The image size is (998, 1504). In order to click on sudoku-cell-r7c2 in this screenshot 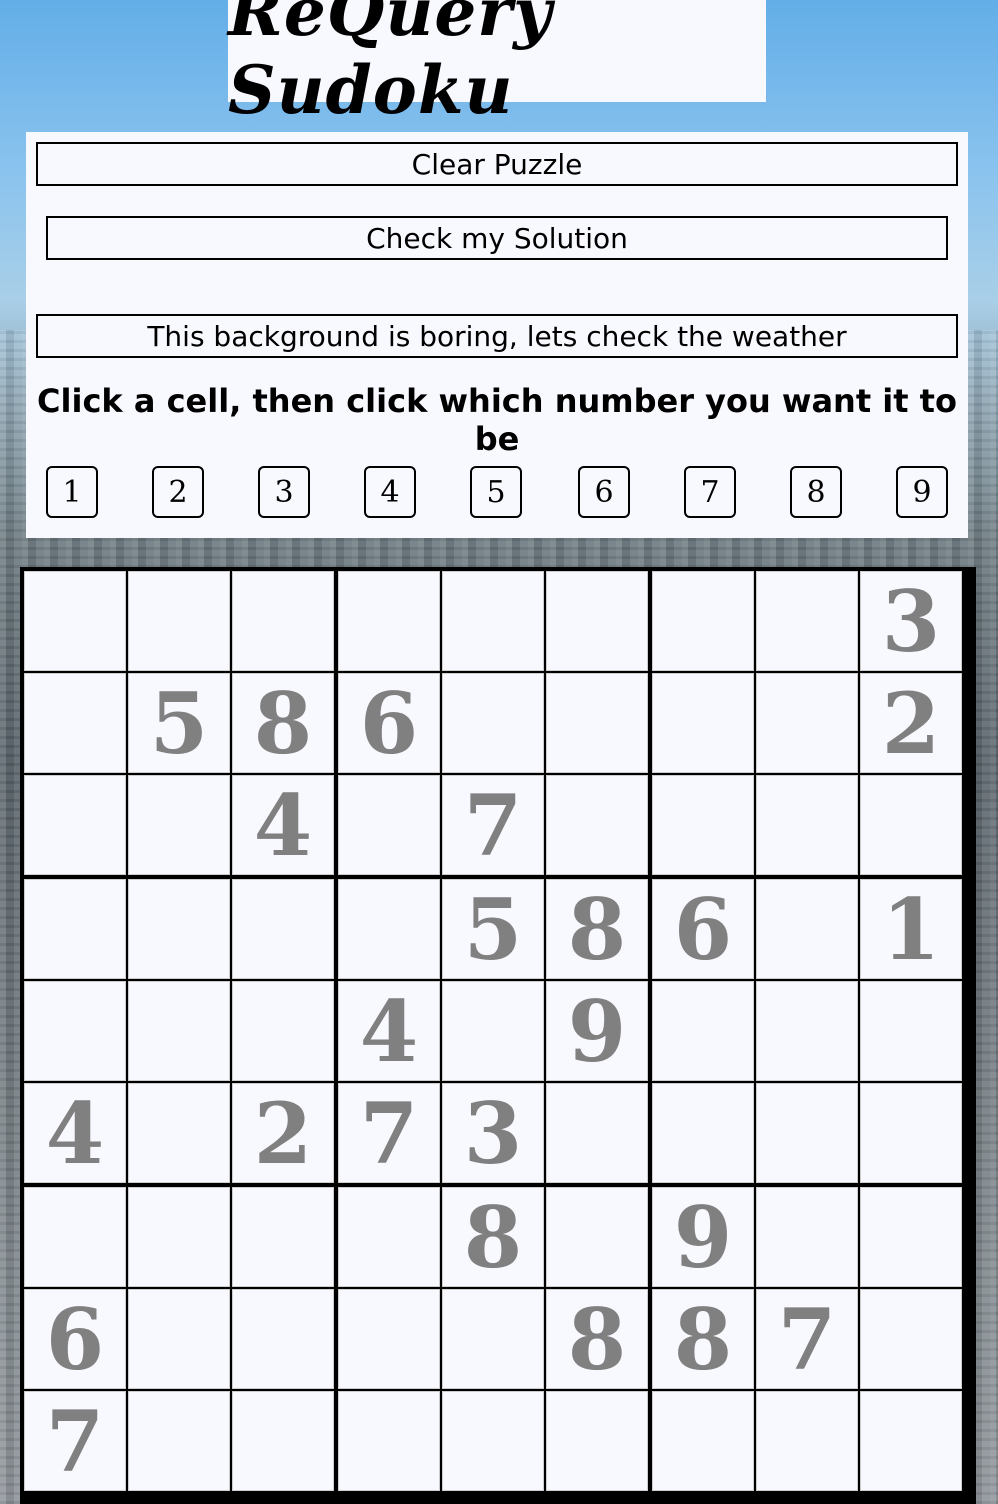, I will do `click(179, 1237)`.